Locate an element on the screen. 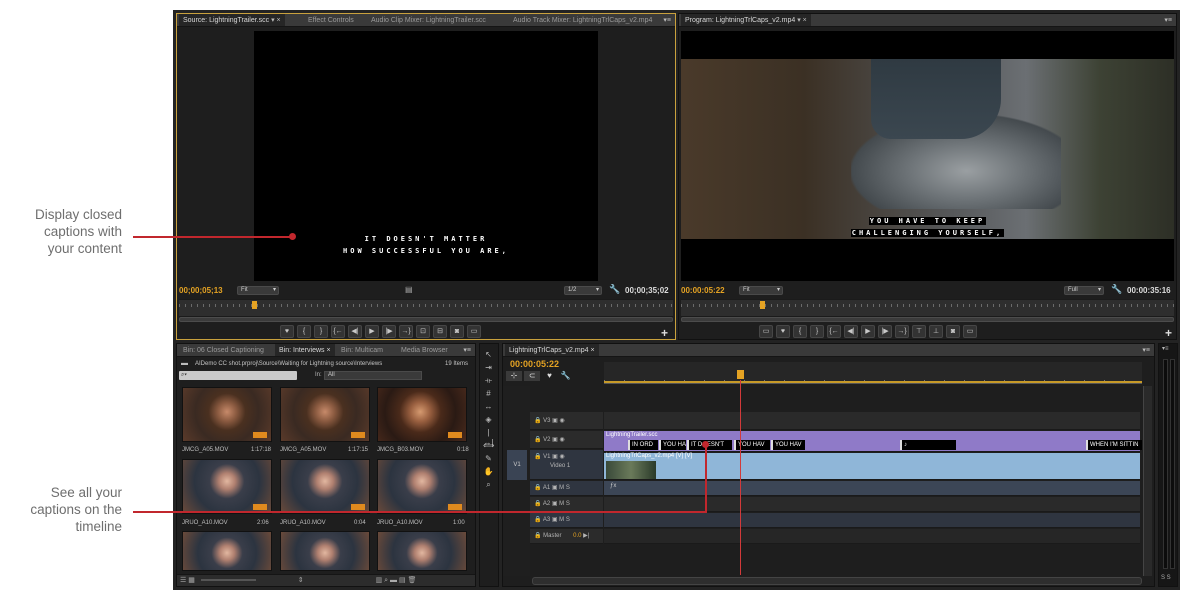 This screenshot has height=590, width=1180. track-header-v1: 🔒 V1 ▣ ◉ Video 1 is located at coordinates (566, 465).